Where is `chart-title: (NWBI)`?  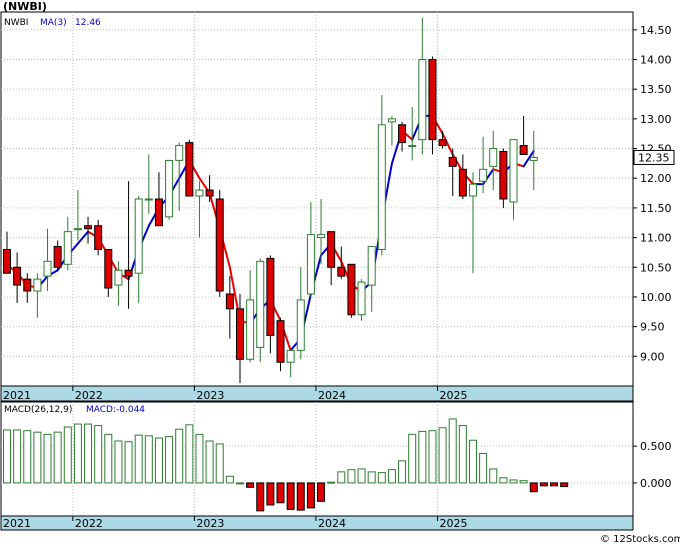 chart-title: (NWBI) is located at coordinates (25, 6).